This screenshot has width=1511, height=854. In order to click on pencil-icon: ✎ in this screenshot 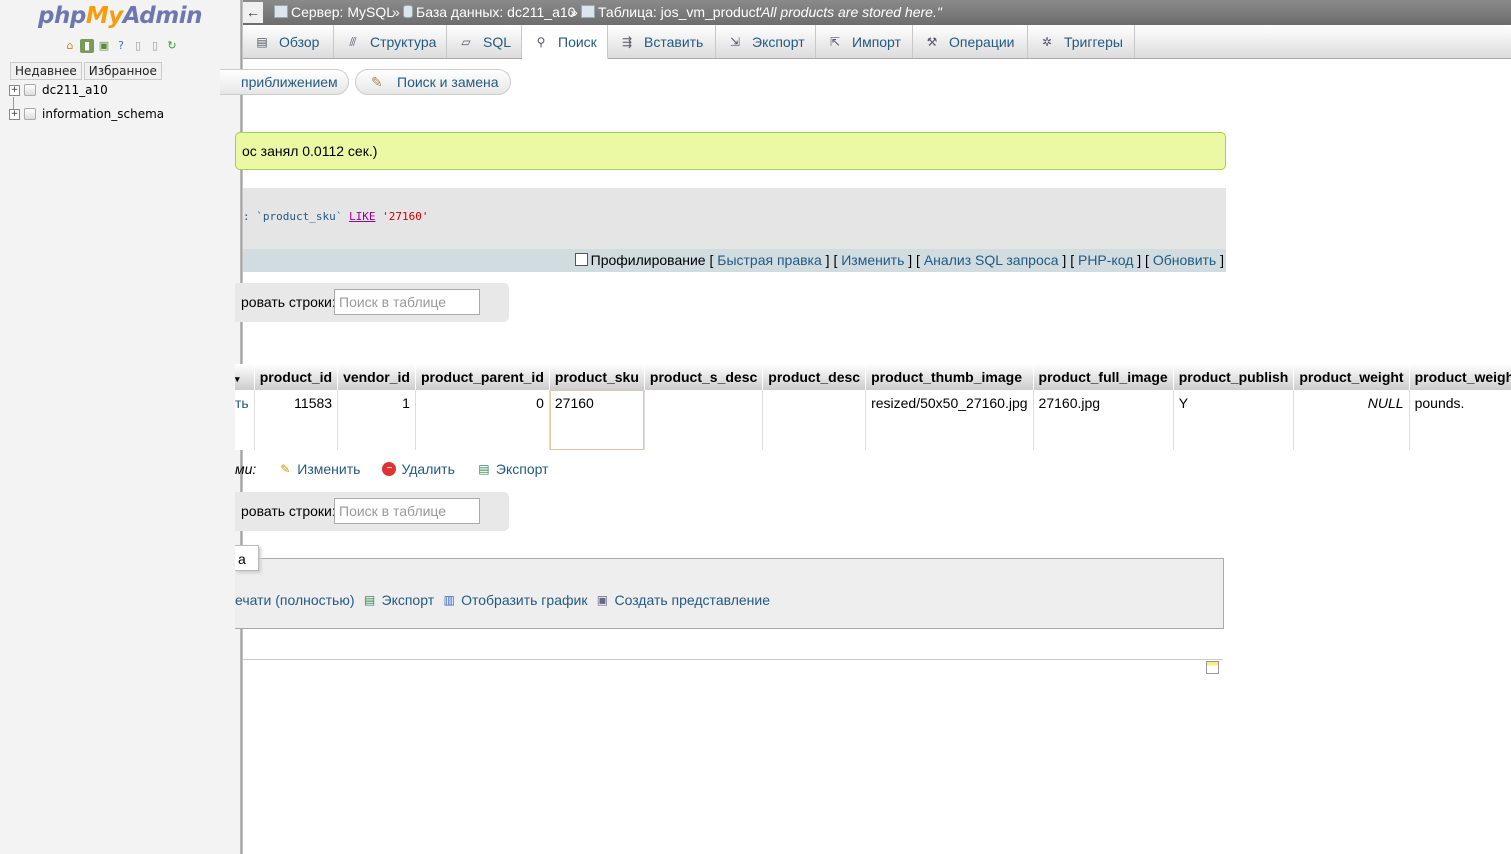, I will do `click(285, 469)`.